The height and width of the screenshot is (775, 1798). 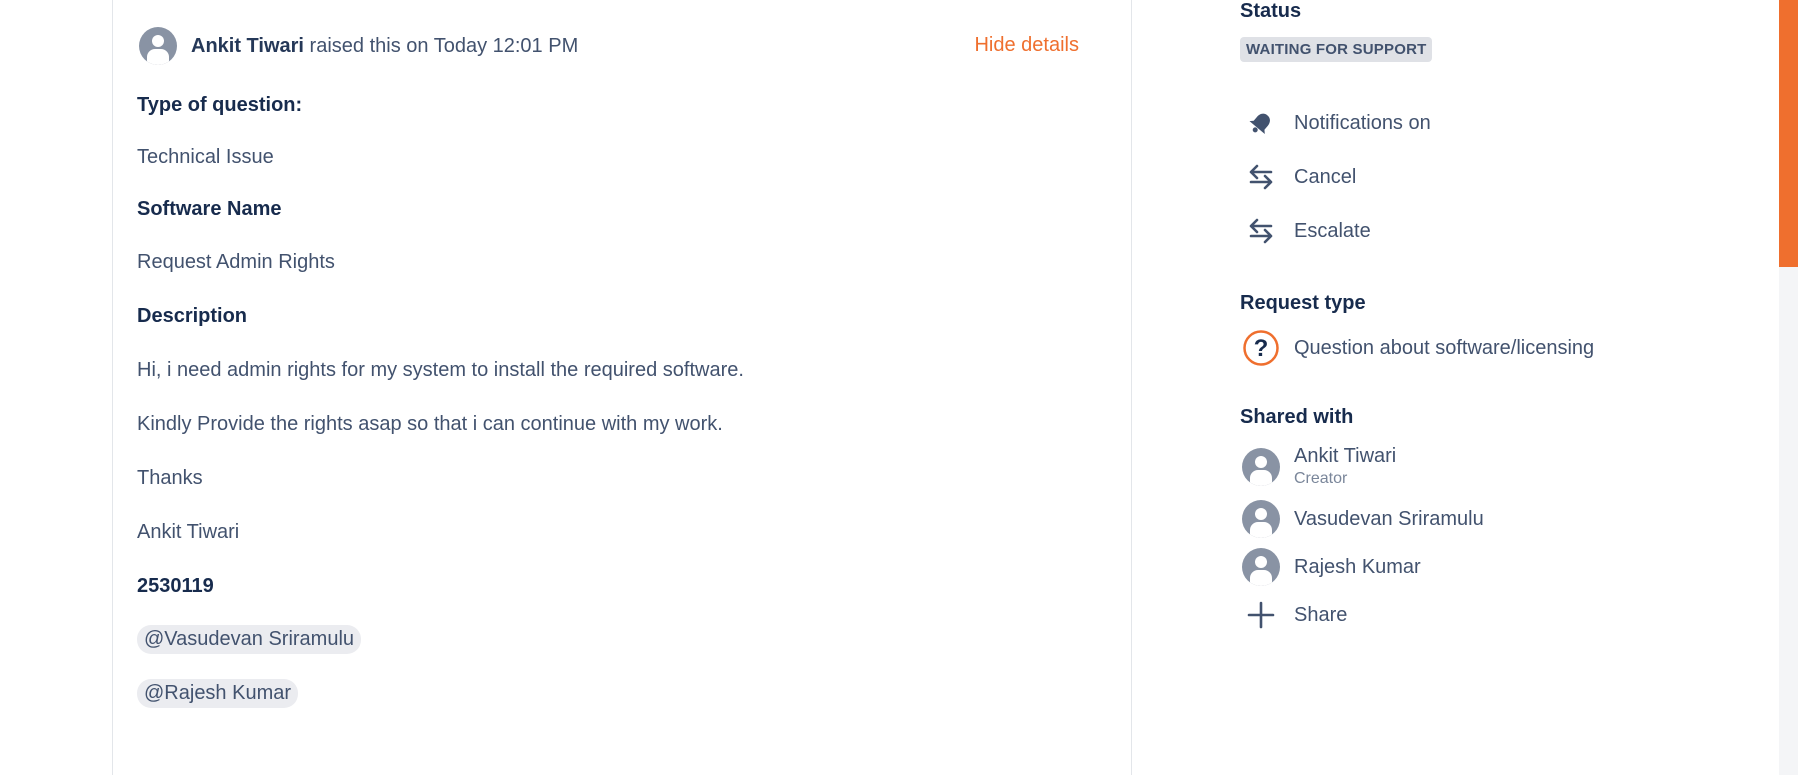 What do you see at coordinates (205, 157) in the screenshot?
I see `field-value: Technical Issue` at bounding box center [205, 157].